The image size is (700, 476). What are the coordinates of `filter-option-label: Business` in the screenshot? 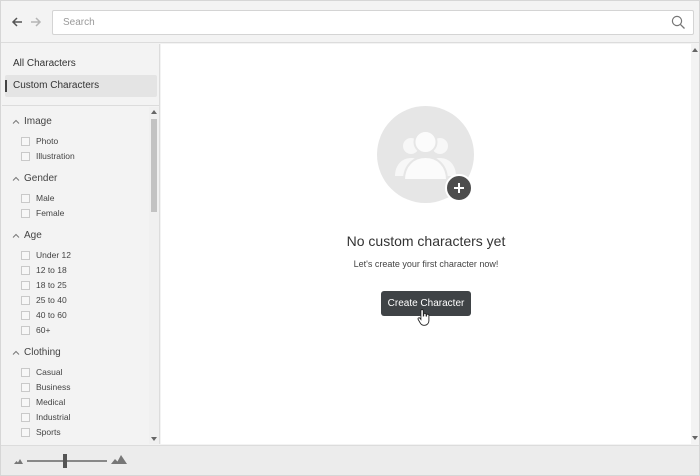 It's located at (53, 387).